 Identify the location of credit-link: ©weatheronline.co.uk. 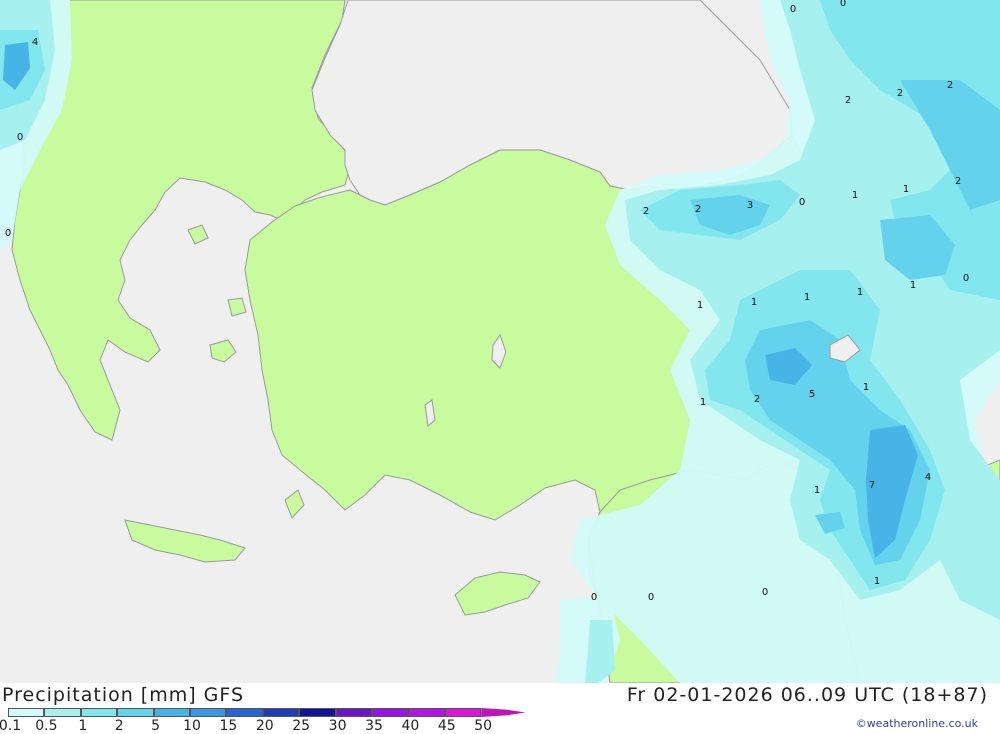
(917, 723).